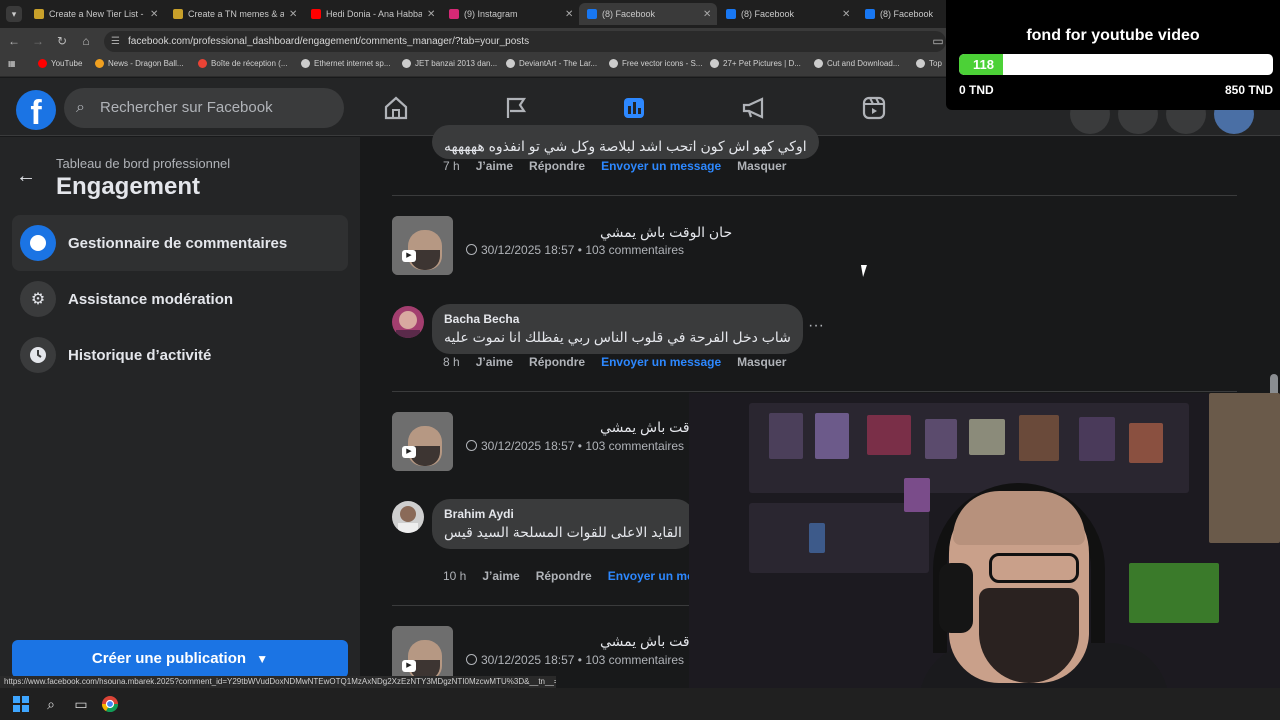 The image size is (1280, 720). What do you see at coordinates (115, 41) in the screenshot?
I see `site-info-icon: ☰` at bounding box center [115, 41].